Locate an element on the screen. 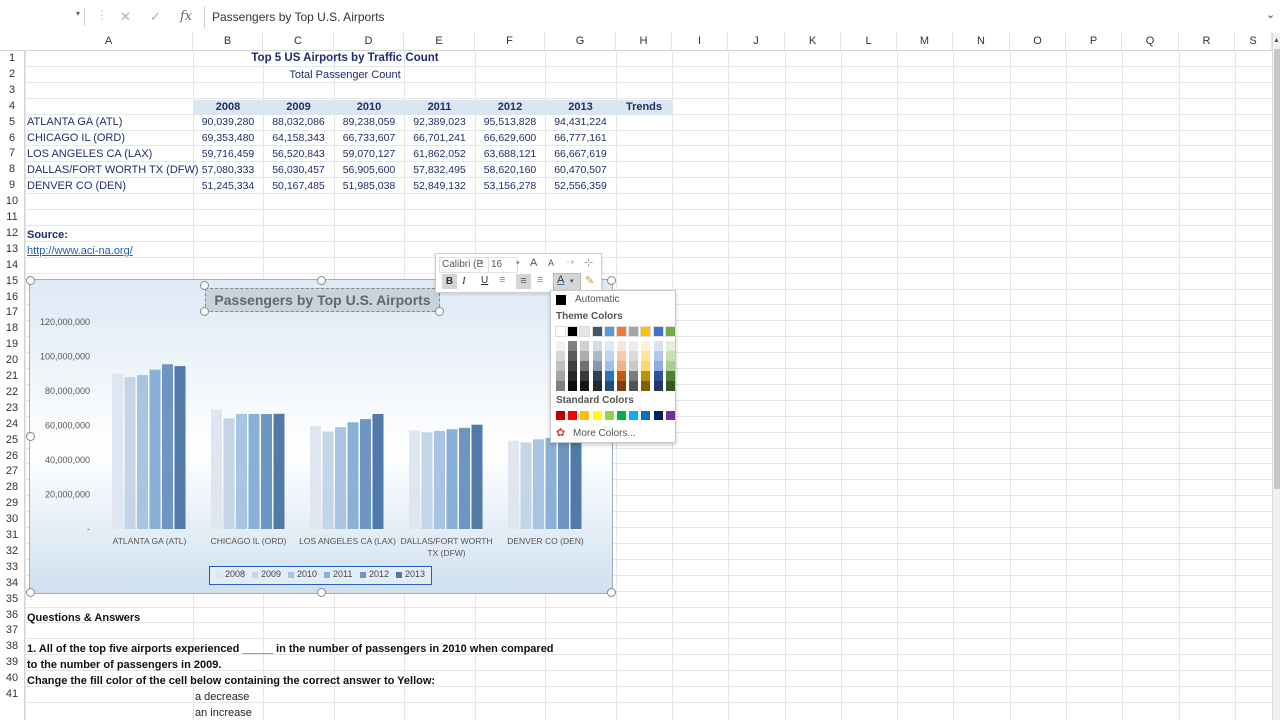 The height and width of the screenshot is (720, 1280). passenger-count-cell: 50,167,485 is located at coordinates (298, 186).